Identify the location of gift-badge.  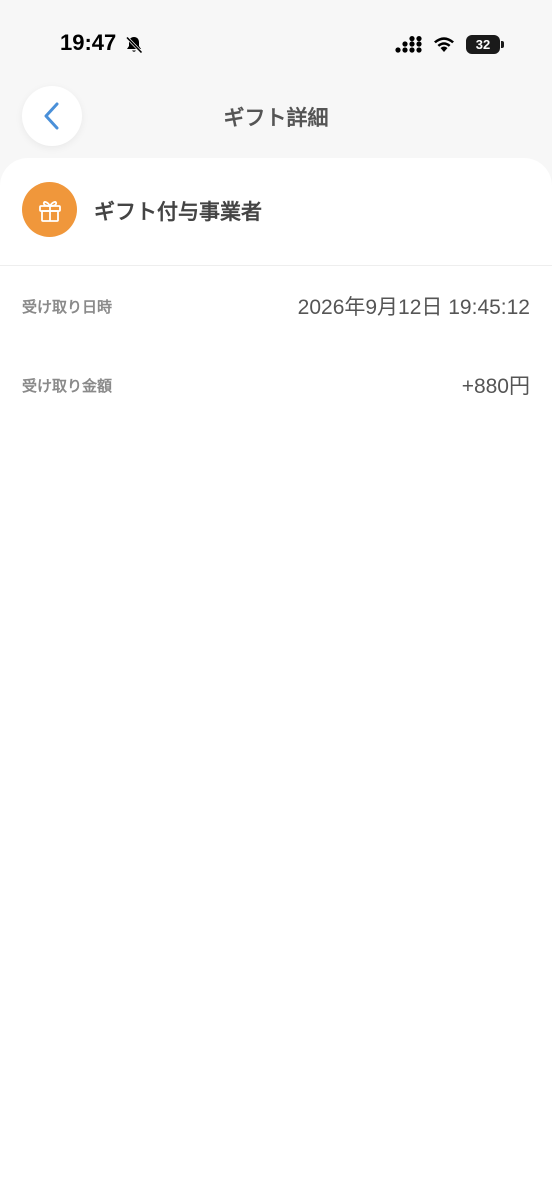
(49, 209).